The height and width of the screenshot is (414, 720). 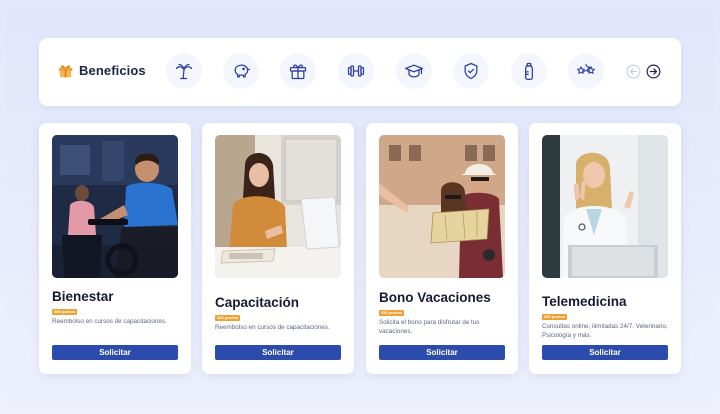 I want to click on page-title: Beneficios, so click(x=112, y=70).